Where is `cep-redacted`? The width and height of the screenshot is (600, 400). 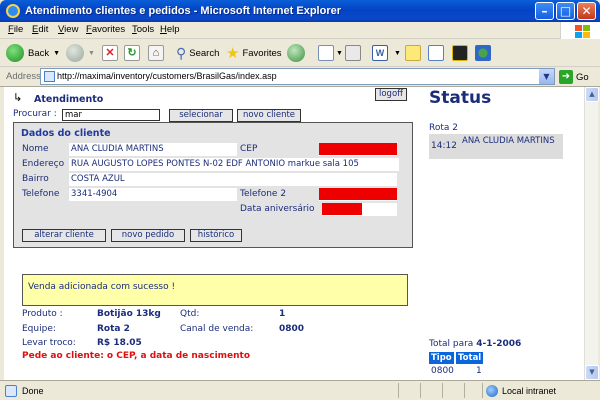
cep-redacted is located at coordinates (358, 149).